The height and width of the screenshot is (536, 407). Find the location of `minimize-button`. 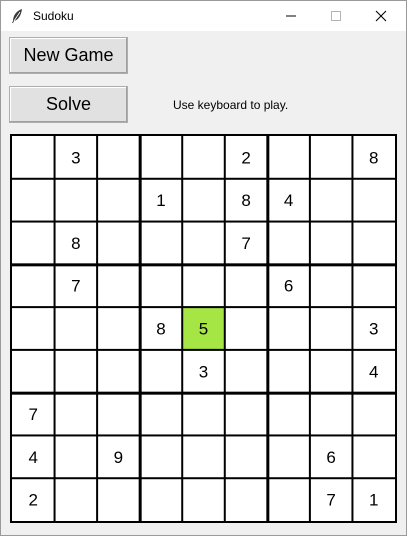

minimize-button is located at coordinates (291, 16).